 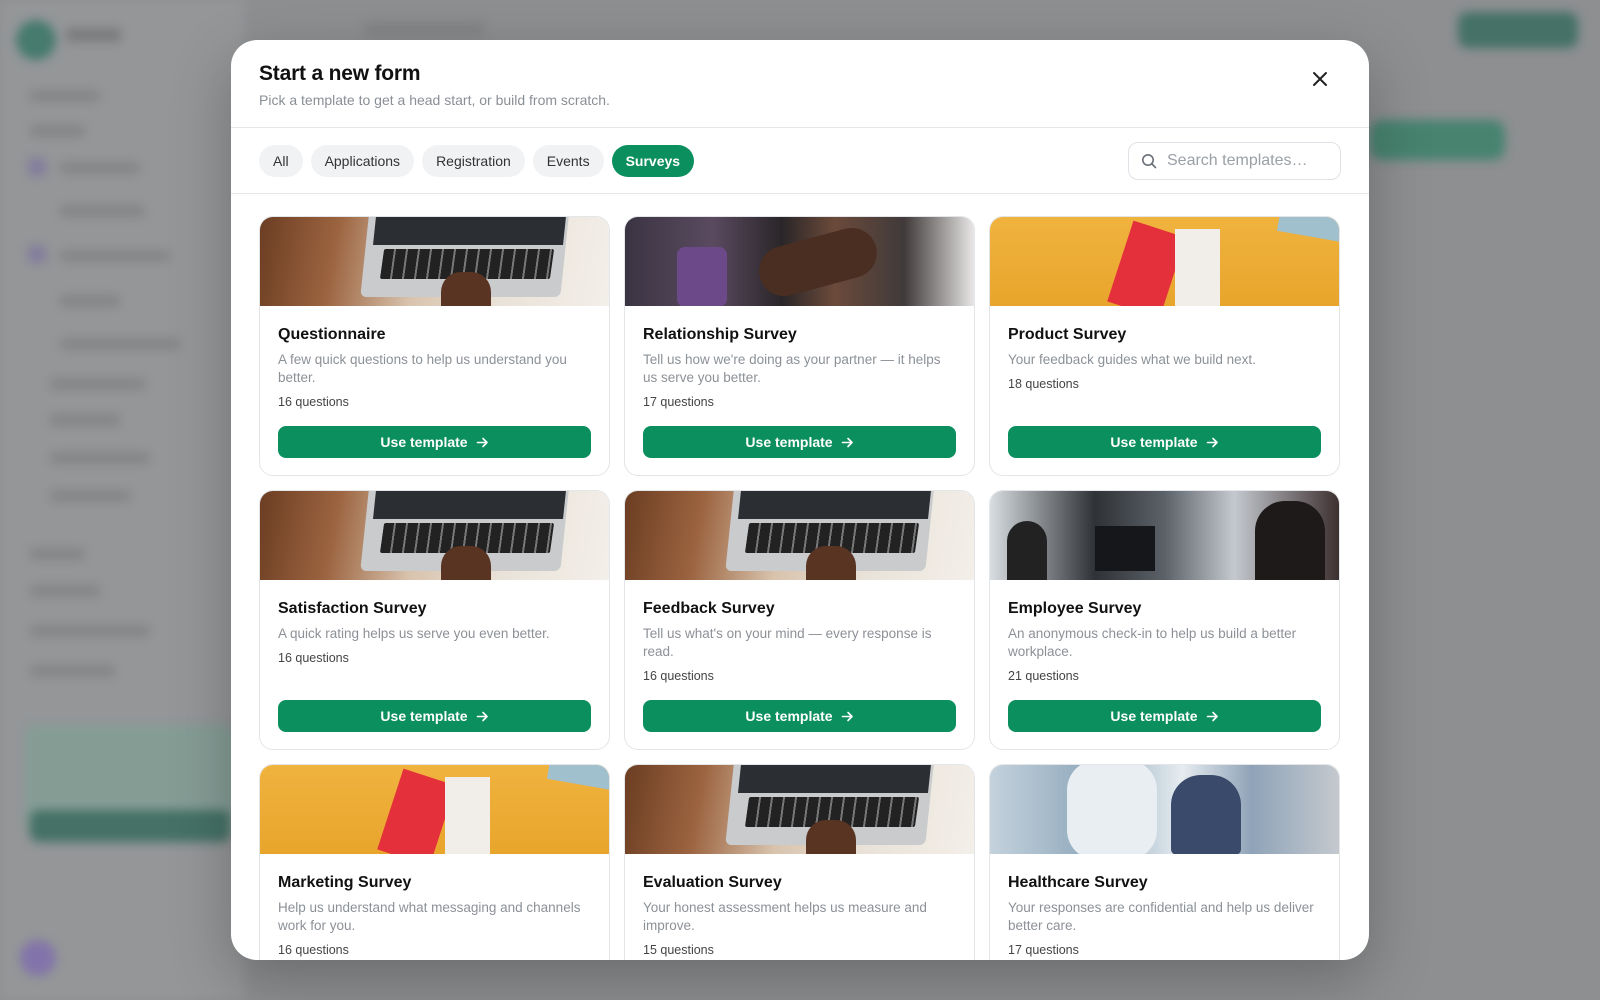 What do you see at coordinates (1247, 160) in the screenshot?
I see `search-input` at bounding box center [1247, 160].